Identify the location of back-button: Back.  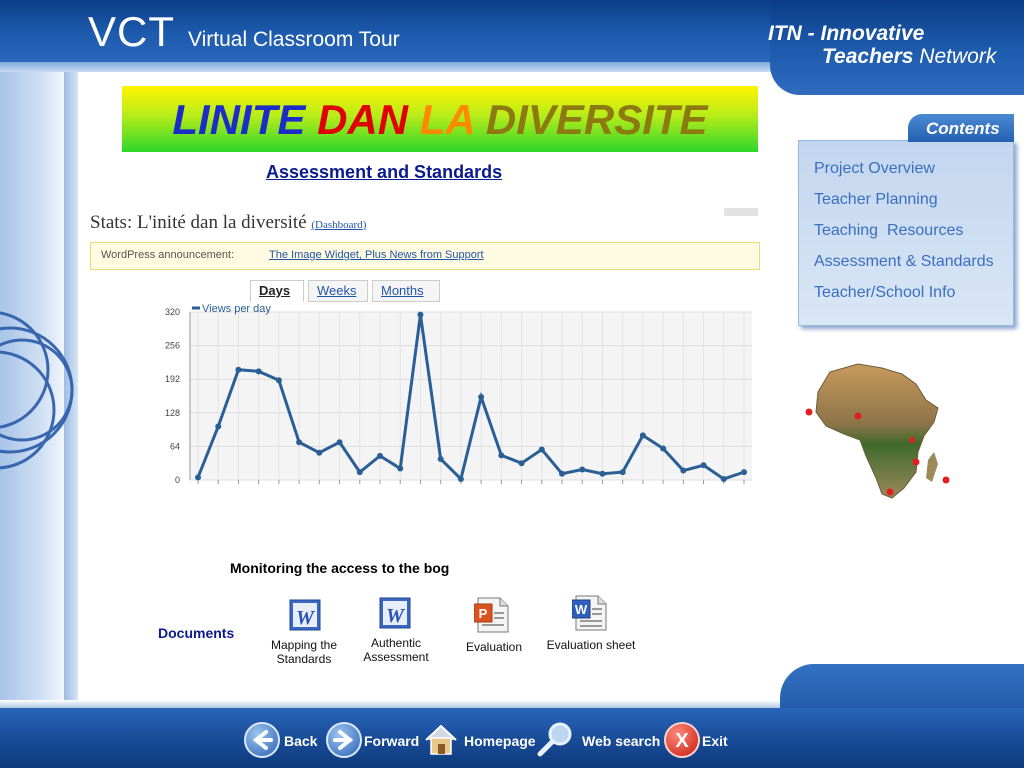
(284, 741).